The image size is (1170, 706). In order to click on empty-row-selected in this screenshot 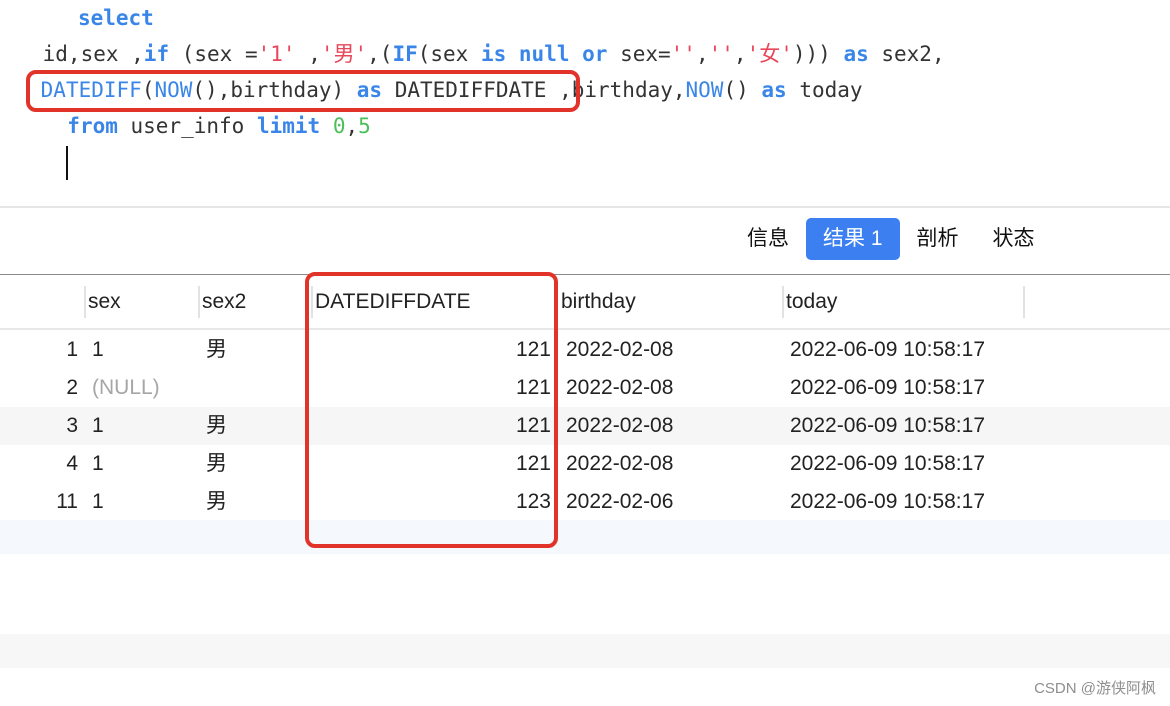, I will do `click(585, 537)`.